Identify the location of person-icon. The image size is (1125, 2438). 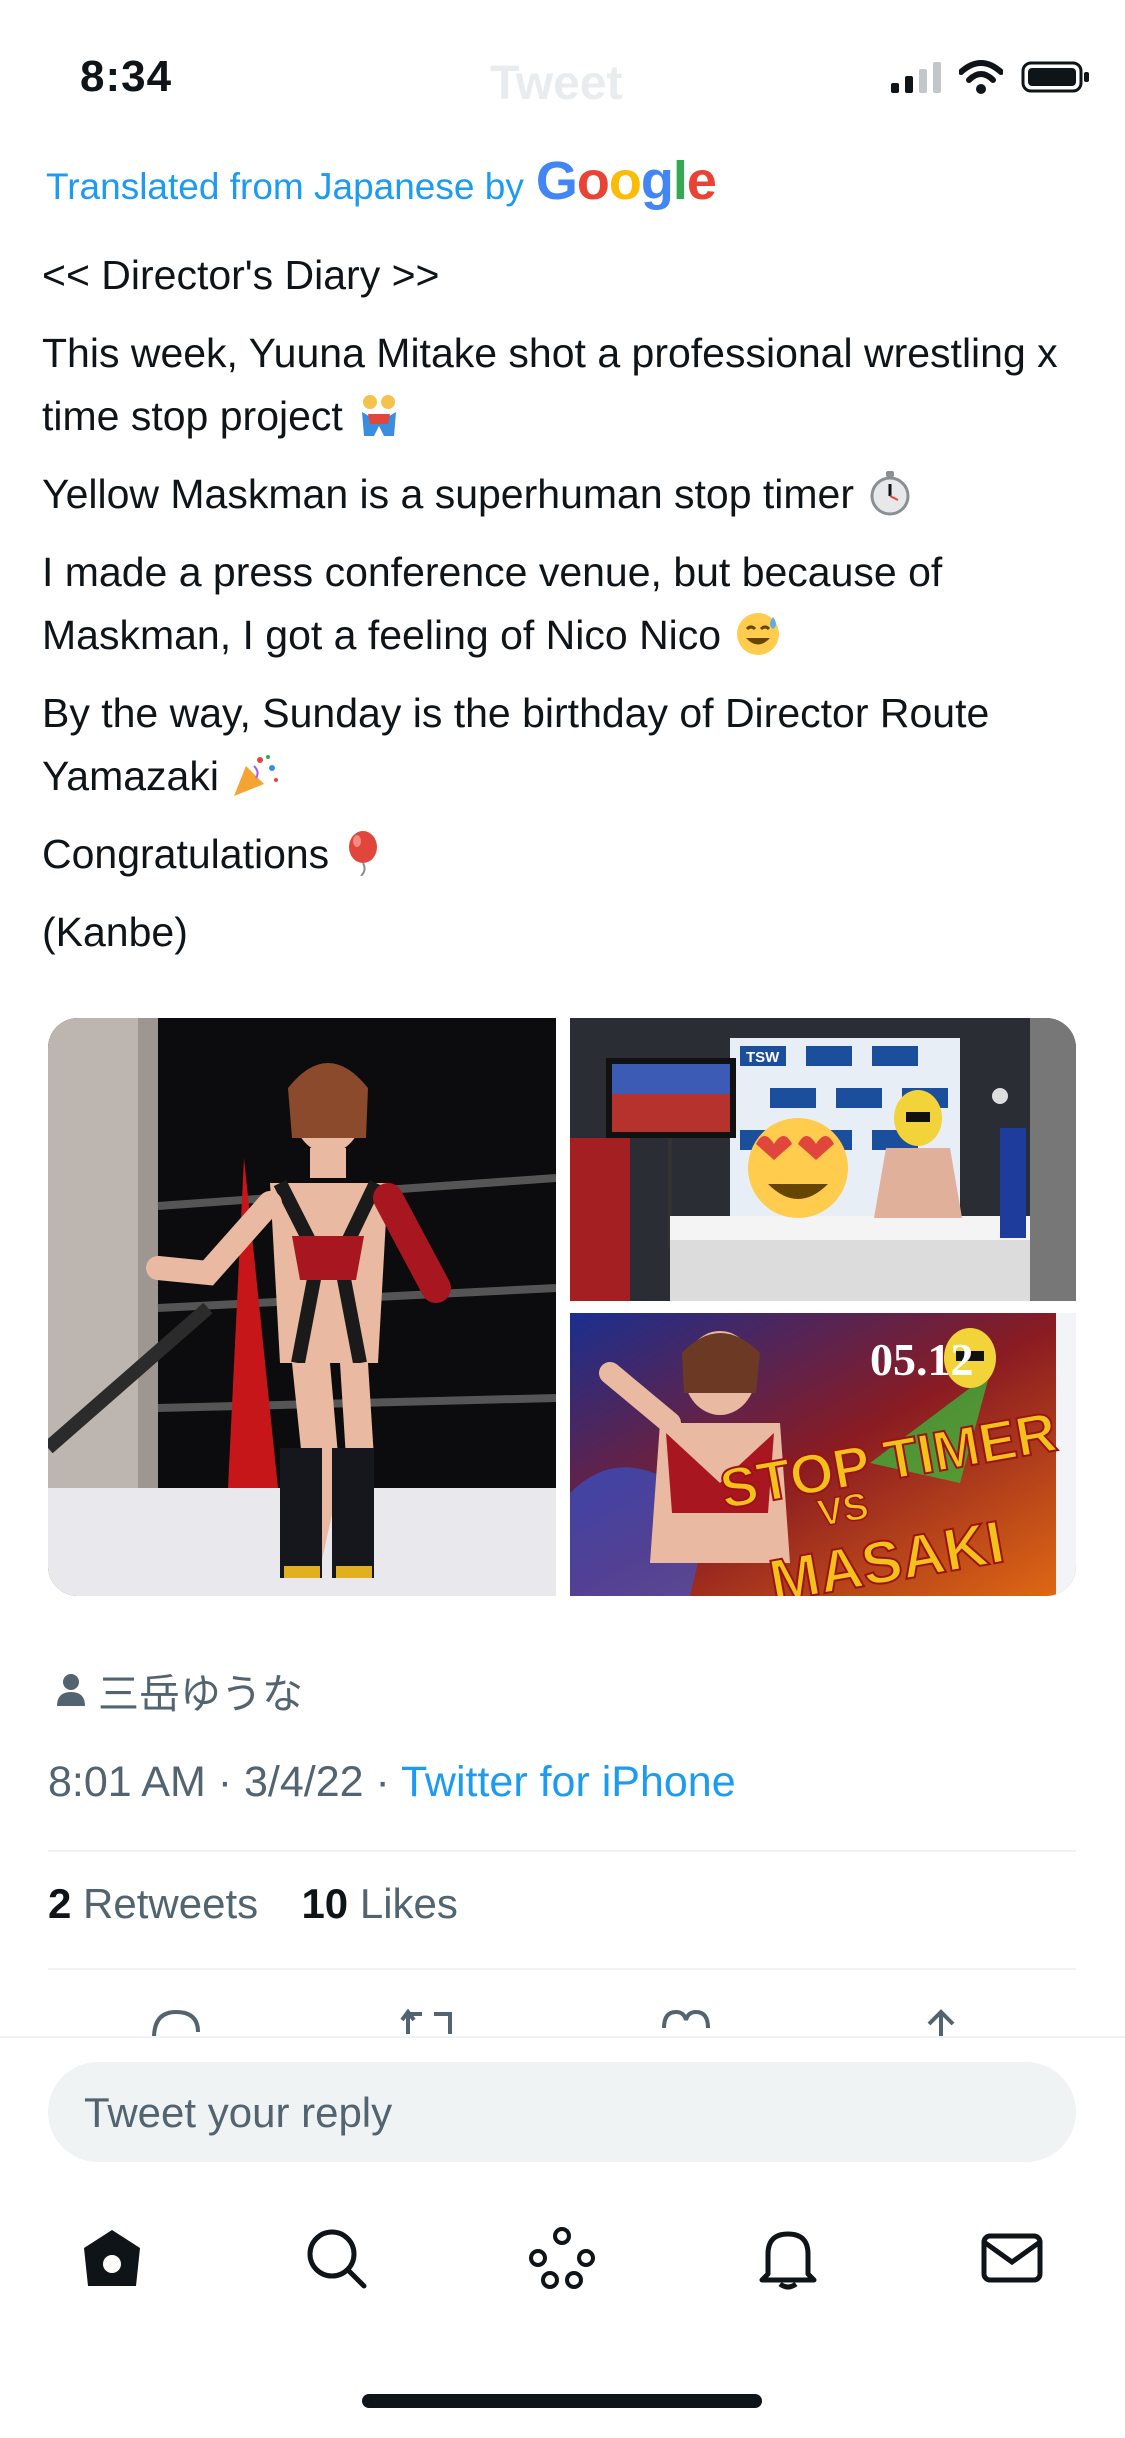
(71, 1690).